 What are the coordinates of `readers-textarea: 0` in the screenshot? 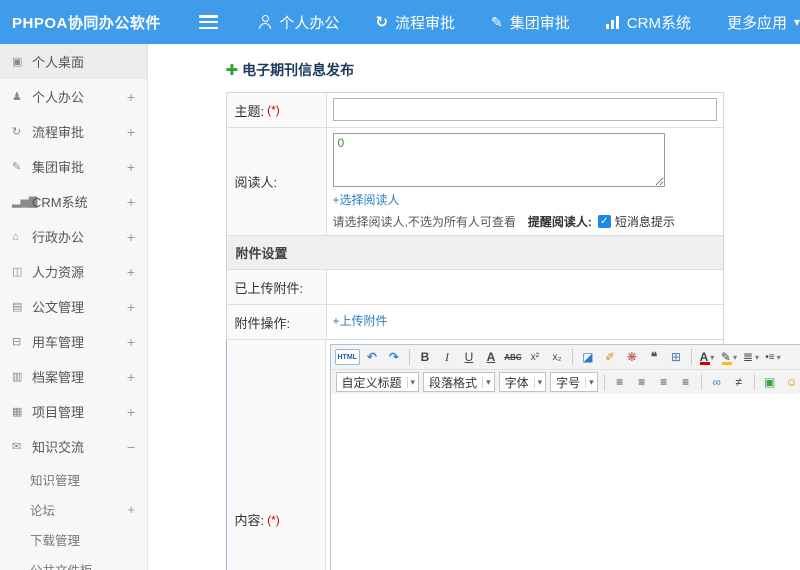 It's located at (498, 160).